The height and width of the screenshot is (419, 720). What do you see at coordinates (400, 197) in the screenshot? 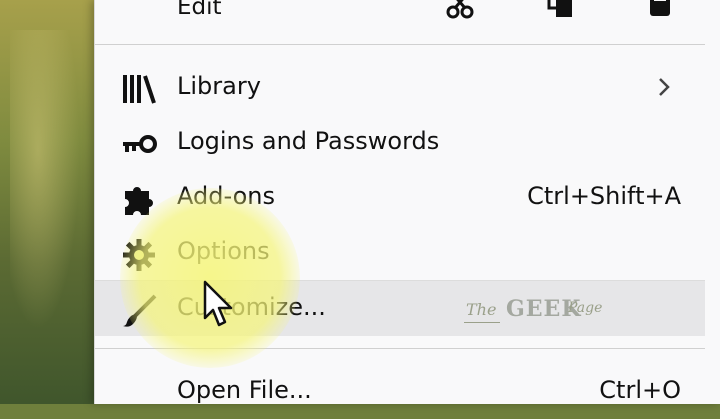
I see `menu-item-add-ons: Add-ons Ctrl+Shift+A` at bounding box center [400, 197].